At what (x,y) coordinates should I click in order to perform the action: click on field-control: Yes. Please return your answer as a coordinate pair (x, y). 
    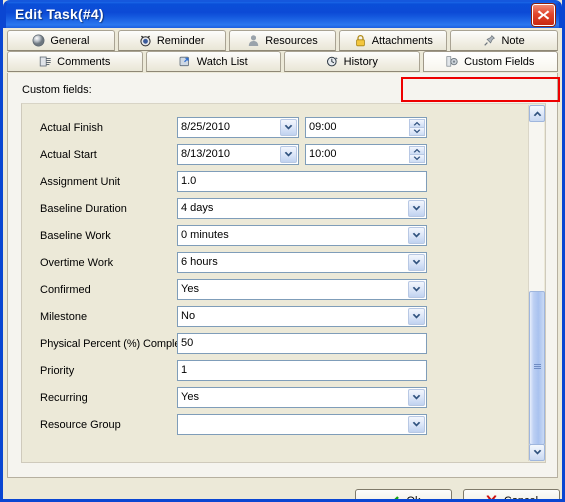
    Looking at the image, I should click on (302, 289).